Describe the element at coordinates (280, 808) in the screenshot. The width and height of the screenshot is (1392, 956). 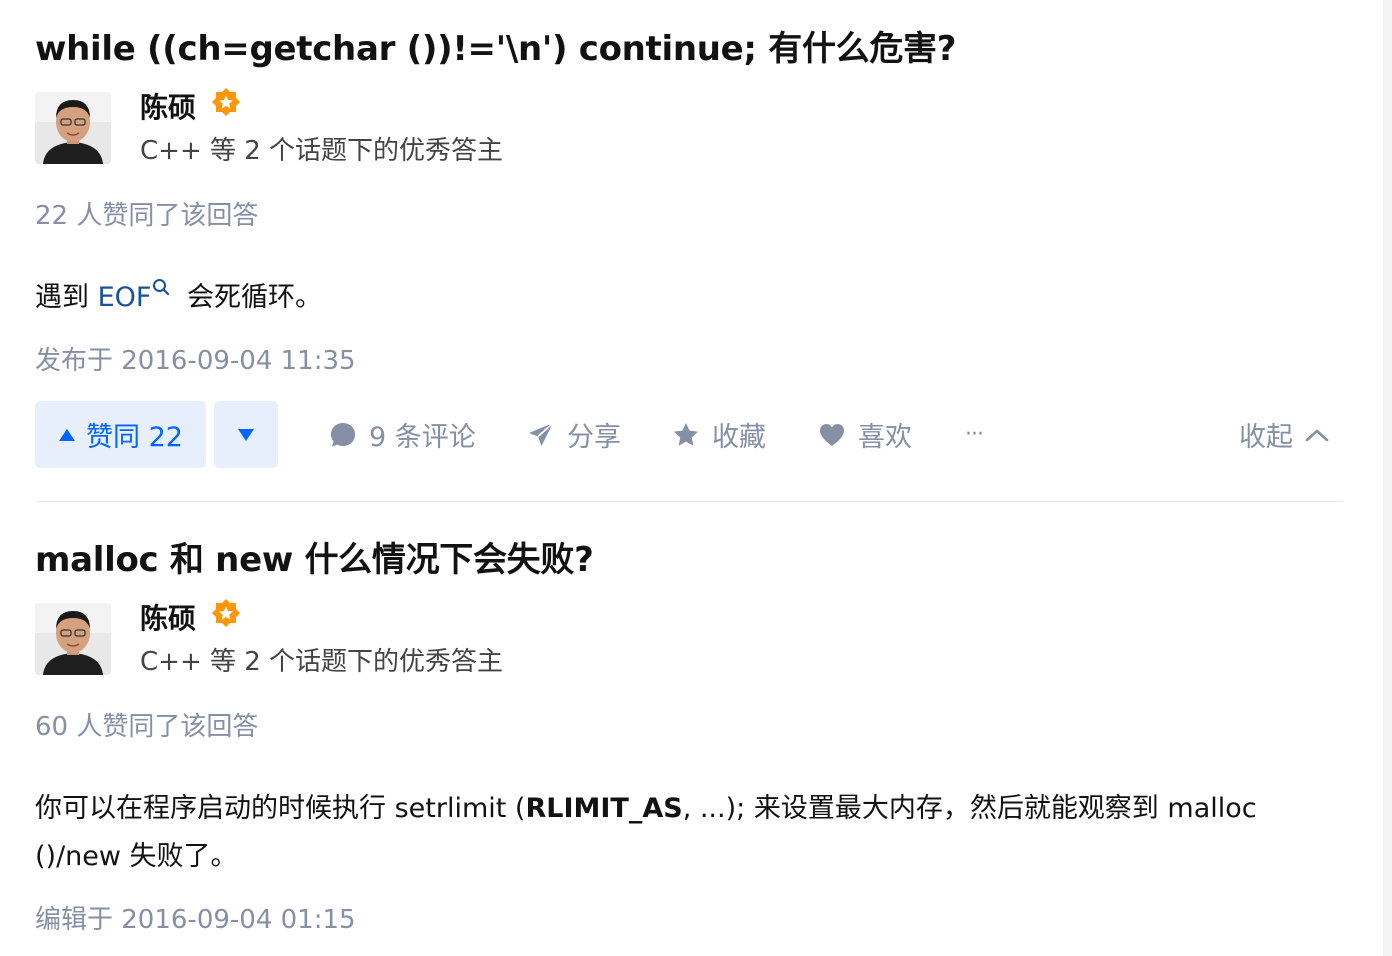
I see `content-text: 你可以在程序启动的时候执行 setrlimit (` at that location.